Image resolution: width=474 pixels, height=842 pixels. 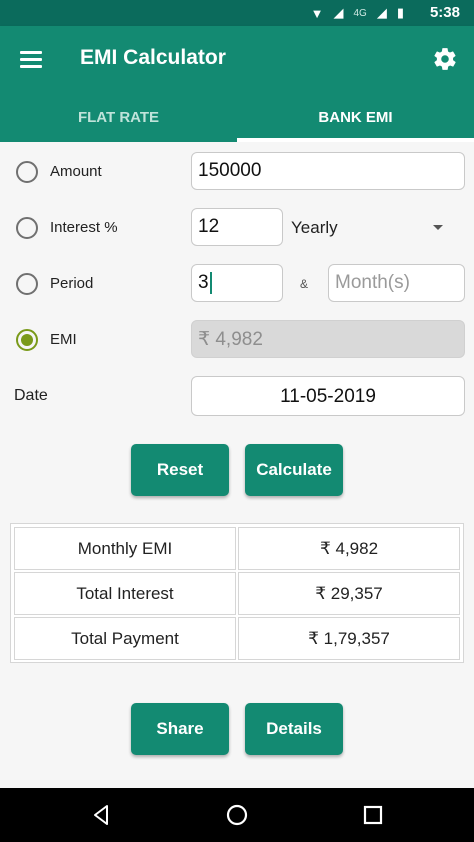 What do you see at coordinates (237, 638) in the screenshot?
I see `table-row: Total Payment ₹ 1,79,357` at bounding box center [237, 638].